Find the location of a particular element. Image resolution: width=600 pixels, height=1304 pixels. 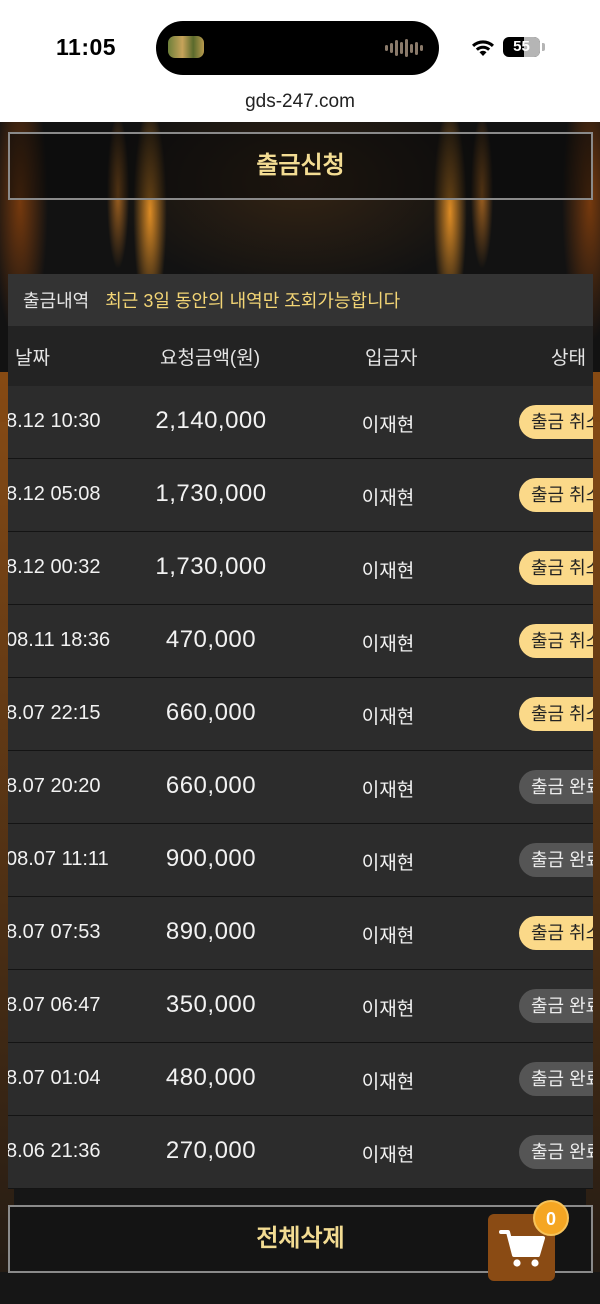

status-bar: 11:05 55 is located at coordinates (300, 44).